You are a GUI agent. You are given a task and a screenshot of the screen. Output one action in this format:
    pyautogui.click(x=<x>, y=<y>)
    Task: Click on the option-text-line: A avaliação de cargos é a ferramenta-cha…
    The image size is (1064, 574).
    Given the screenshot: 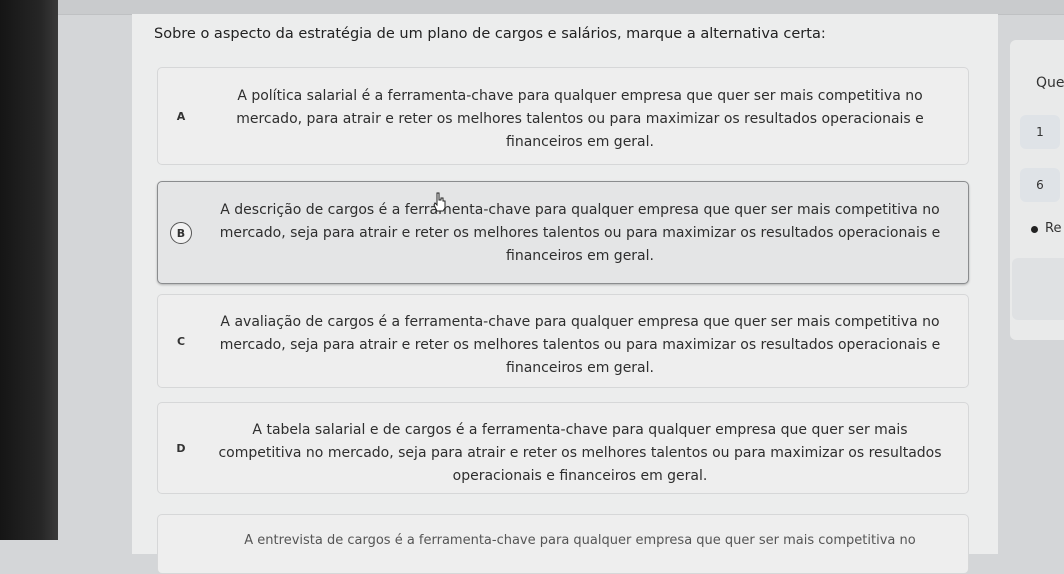 What is the action you would take?
    pyautogui.click(x=580, y=322)
    